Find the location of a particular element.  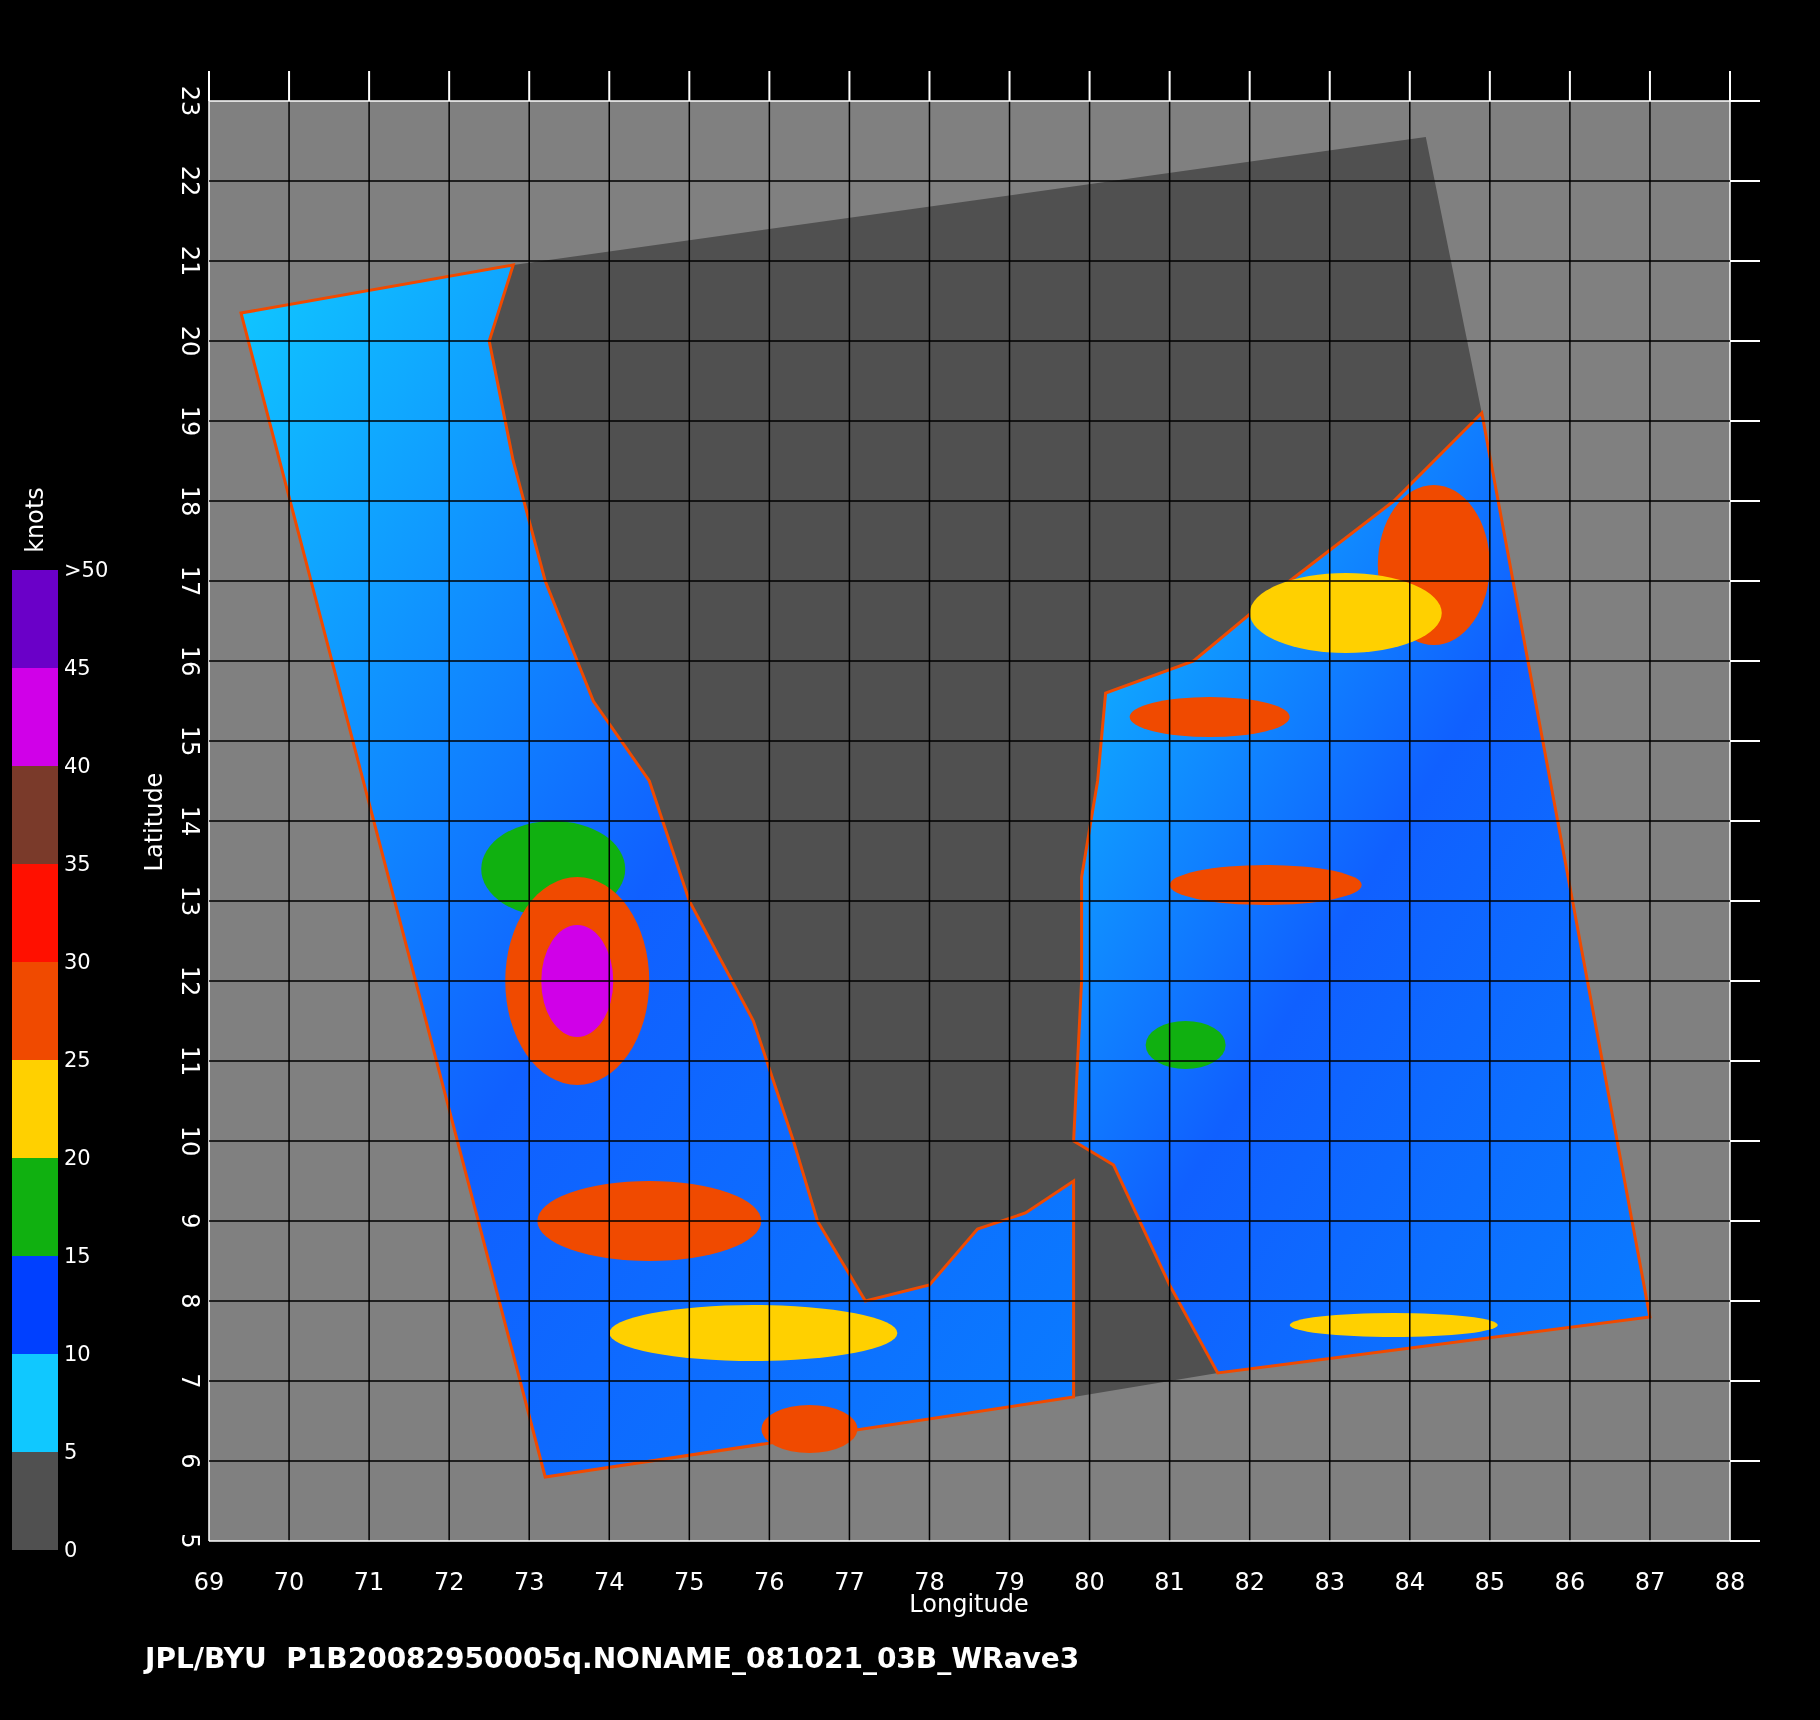

latitude-tick-label: 22 is located at coordinates (190, 181).